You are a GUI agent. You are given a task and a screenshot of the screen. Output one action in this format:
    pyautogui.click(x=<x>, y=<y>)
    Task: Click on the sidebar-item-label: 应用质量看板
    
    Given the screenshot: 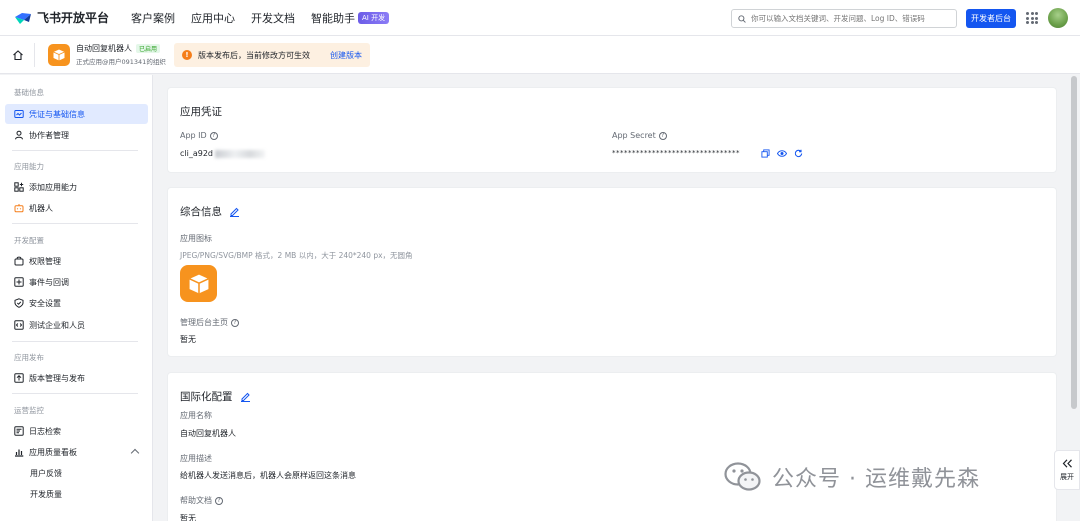 What is the action you would take?
    pyautogui.click(x=53, y=452)
    